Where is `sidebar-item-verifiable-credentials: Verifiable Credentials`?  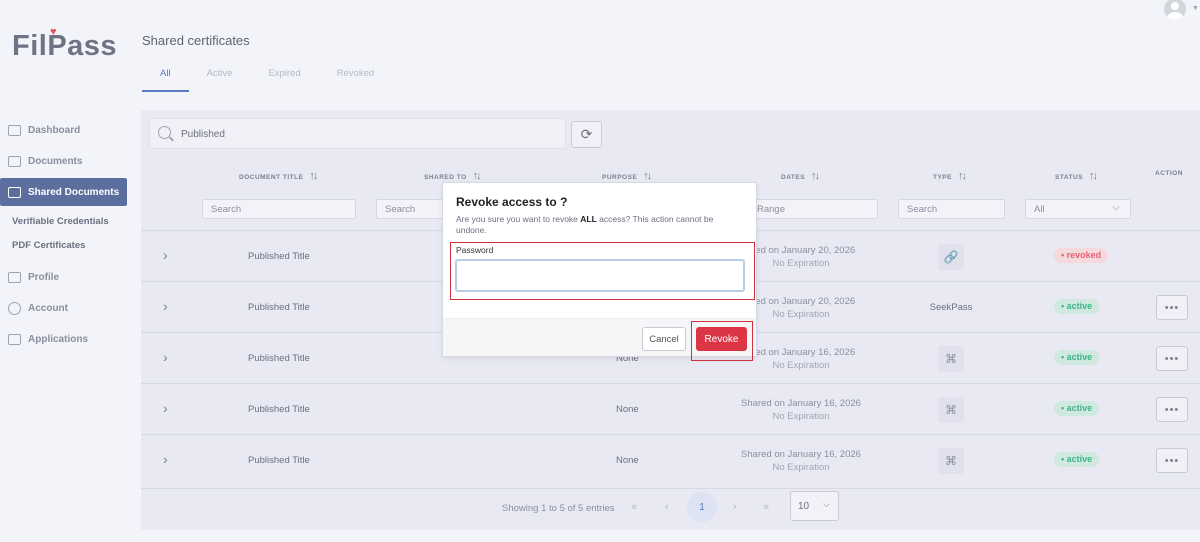 sidebar-item-verifiable-credentials: Verifiable Credentials is located at coordinates (67, 221).